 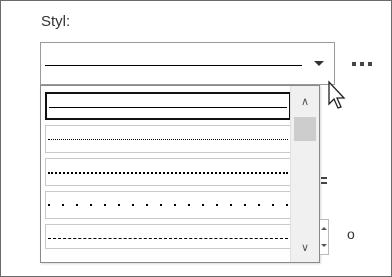 I want to click on more-options-button, so click(x=362, y=64).